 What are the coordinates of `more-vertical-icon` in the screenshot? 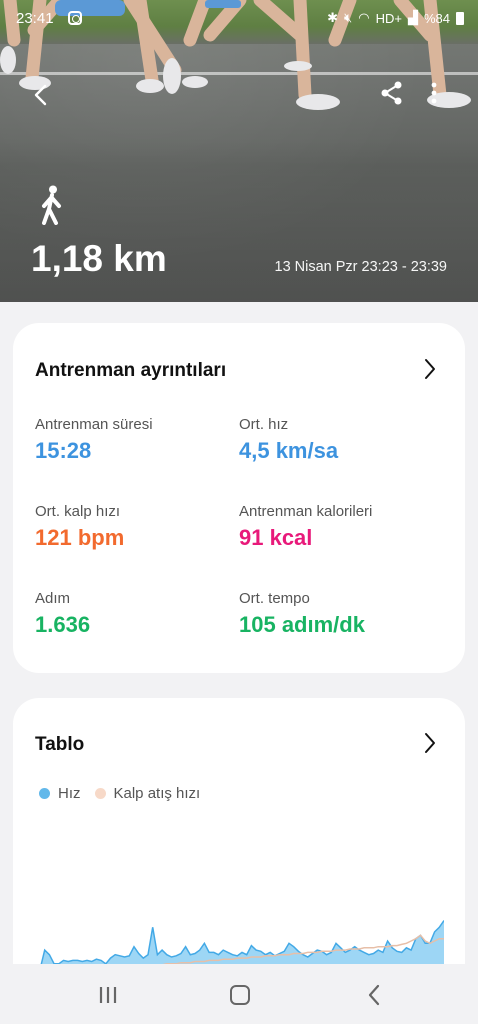 It's located at (434, 93).